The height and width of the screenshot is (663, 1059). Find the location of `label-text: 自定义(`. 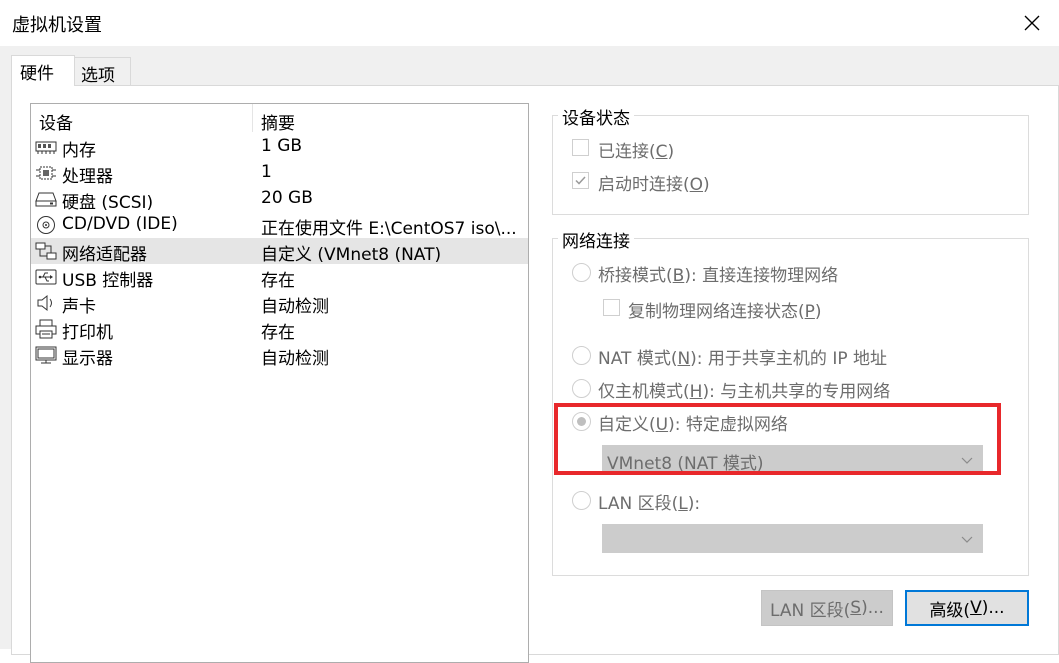

label-text: 自定义( is located at coordinates (627, 425).